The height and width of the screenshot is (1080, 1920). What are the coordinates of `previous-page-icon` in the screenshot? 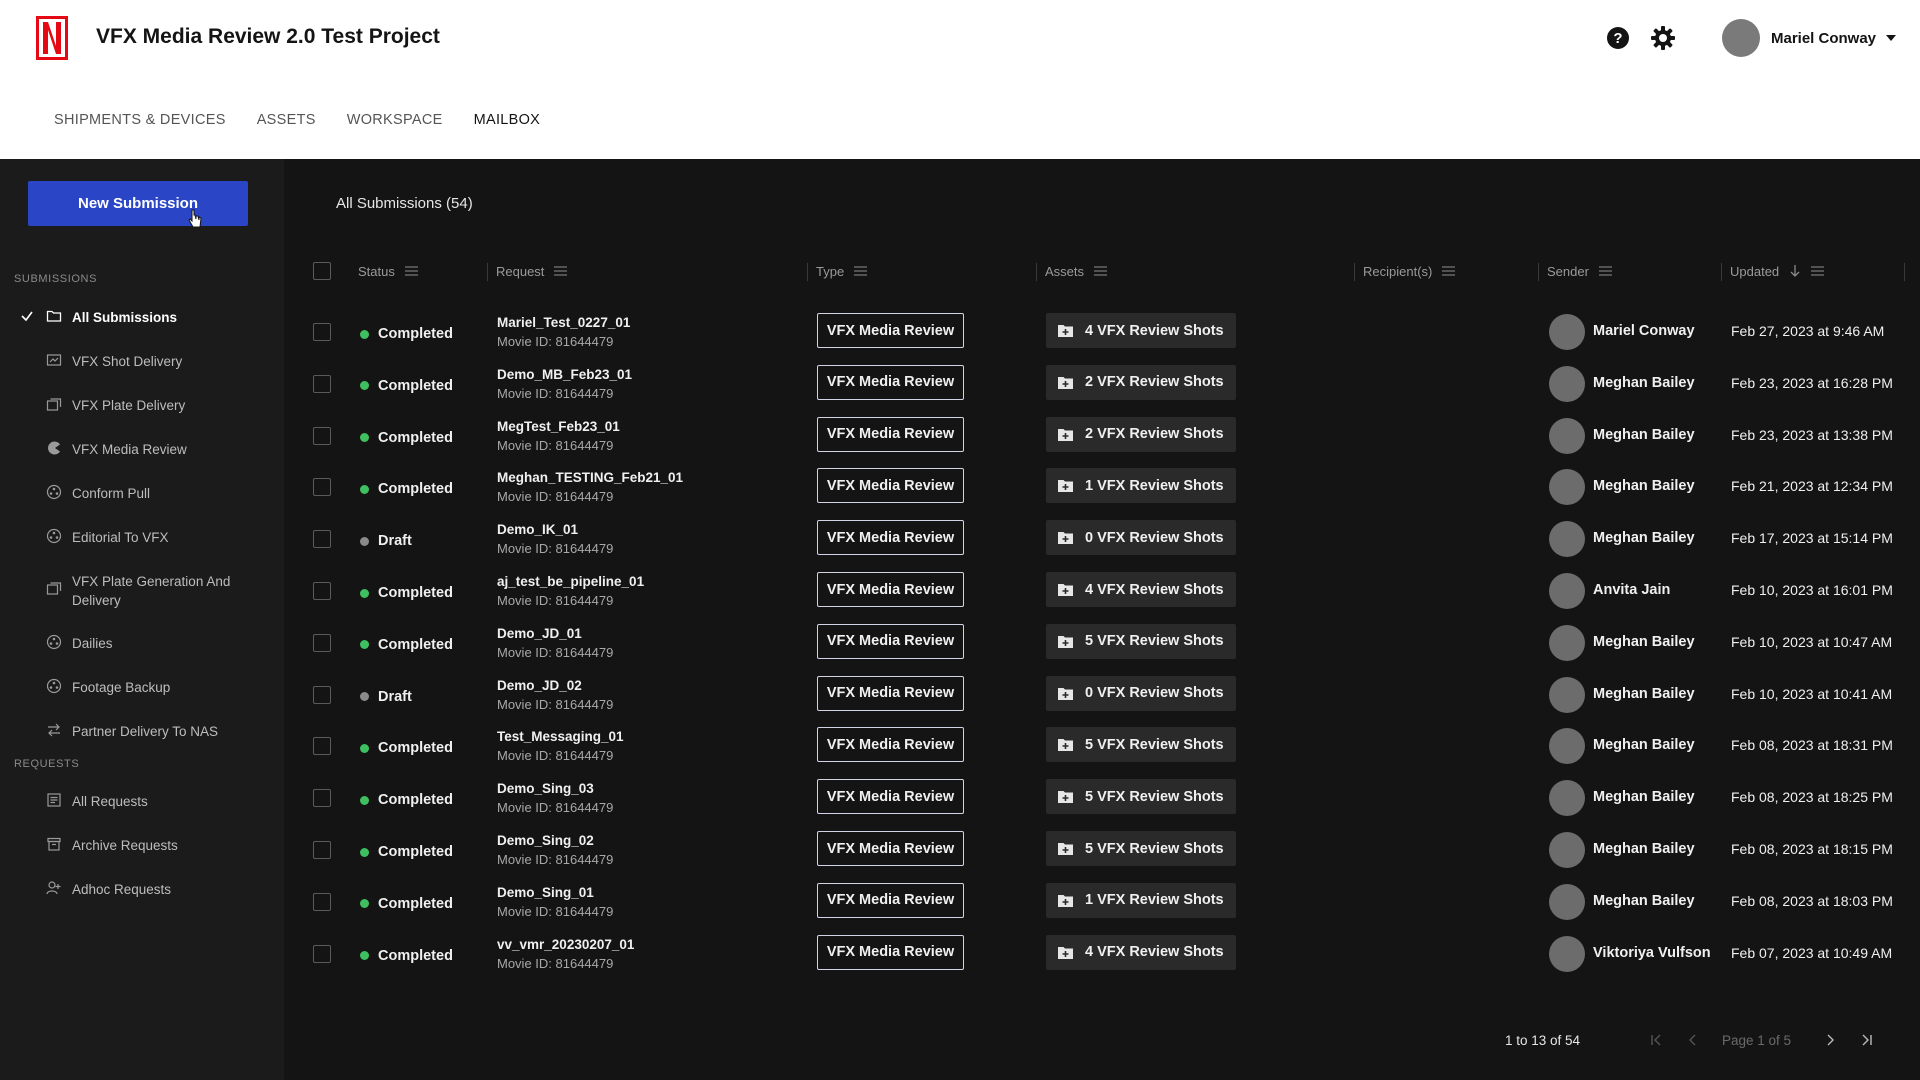 It's located at (1693, 1040).